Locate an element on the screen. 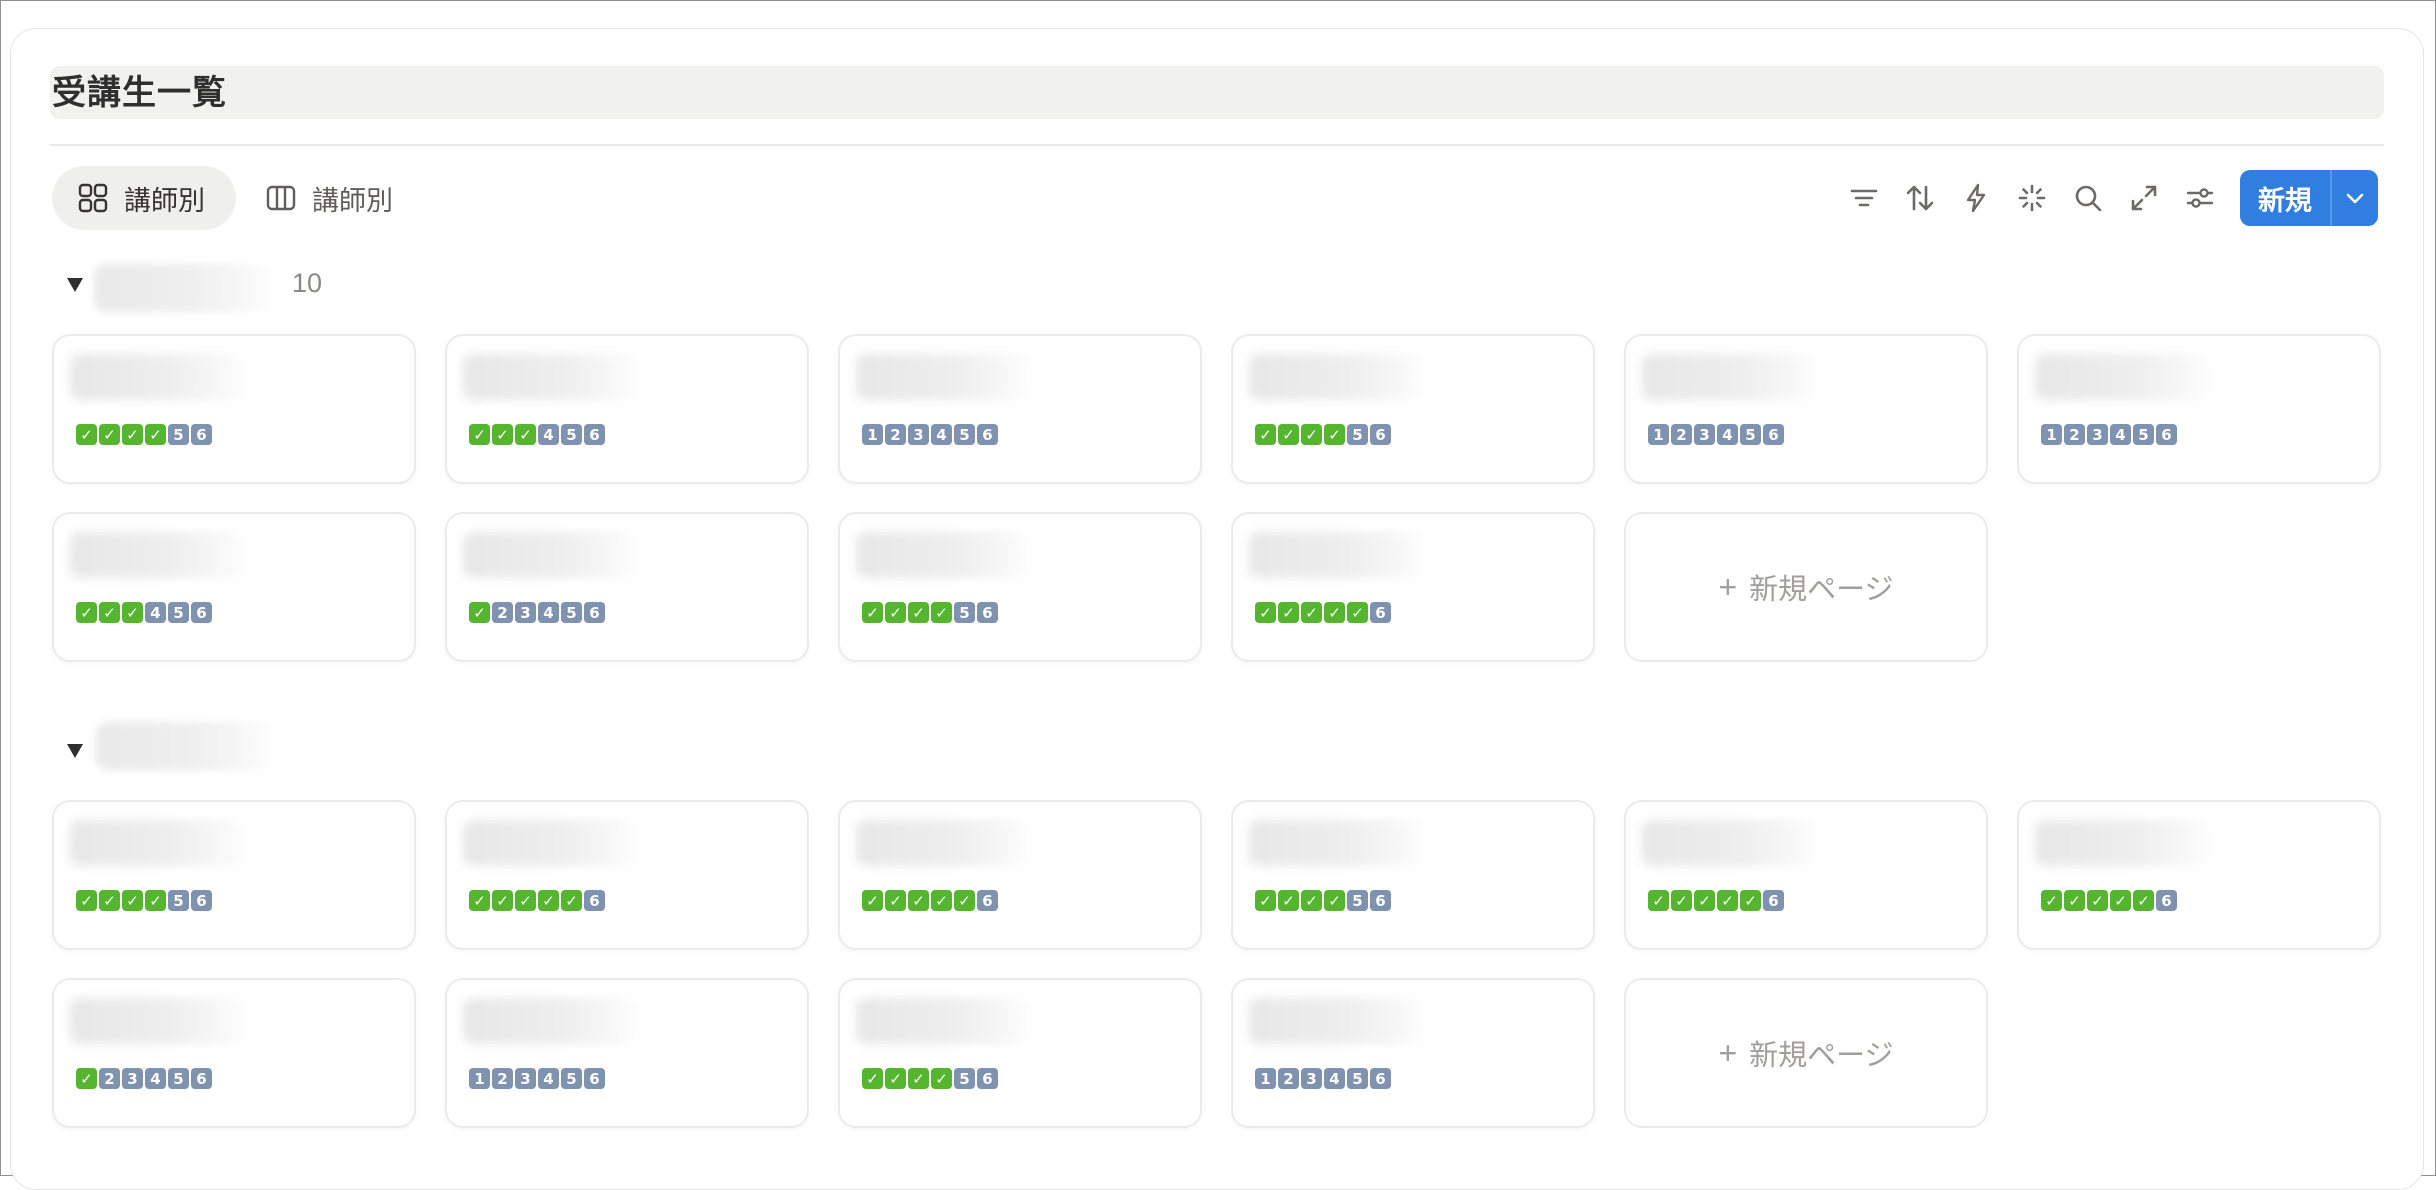 Image resolution: width=2436 pixels, height=1190 pixels. lesson-progress: ✓ 2 3 4 5 6 is located at coordinates (537, 612).